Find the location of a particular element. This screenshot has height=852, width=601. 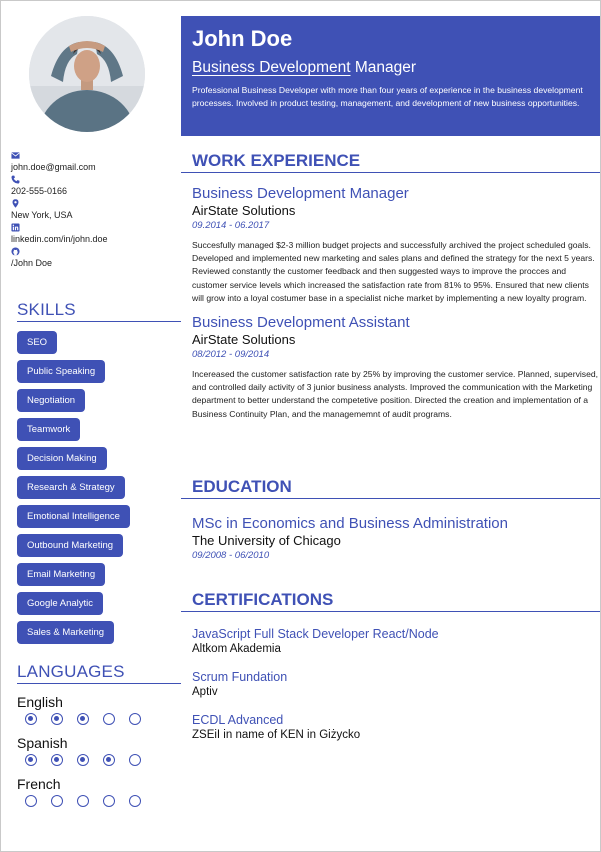

skill-tag: Sales & Marketing is located at coordinates (66, 632).